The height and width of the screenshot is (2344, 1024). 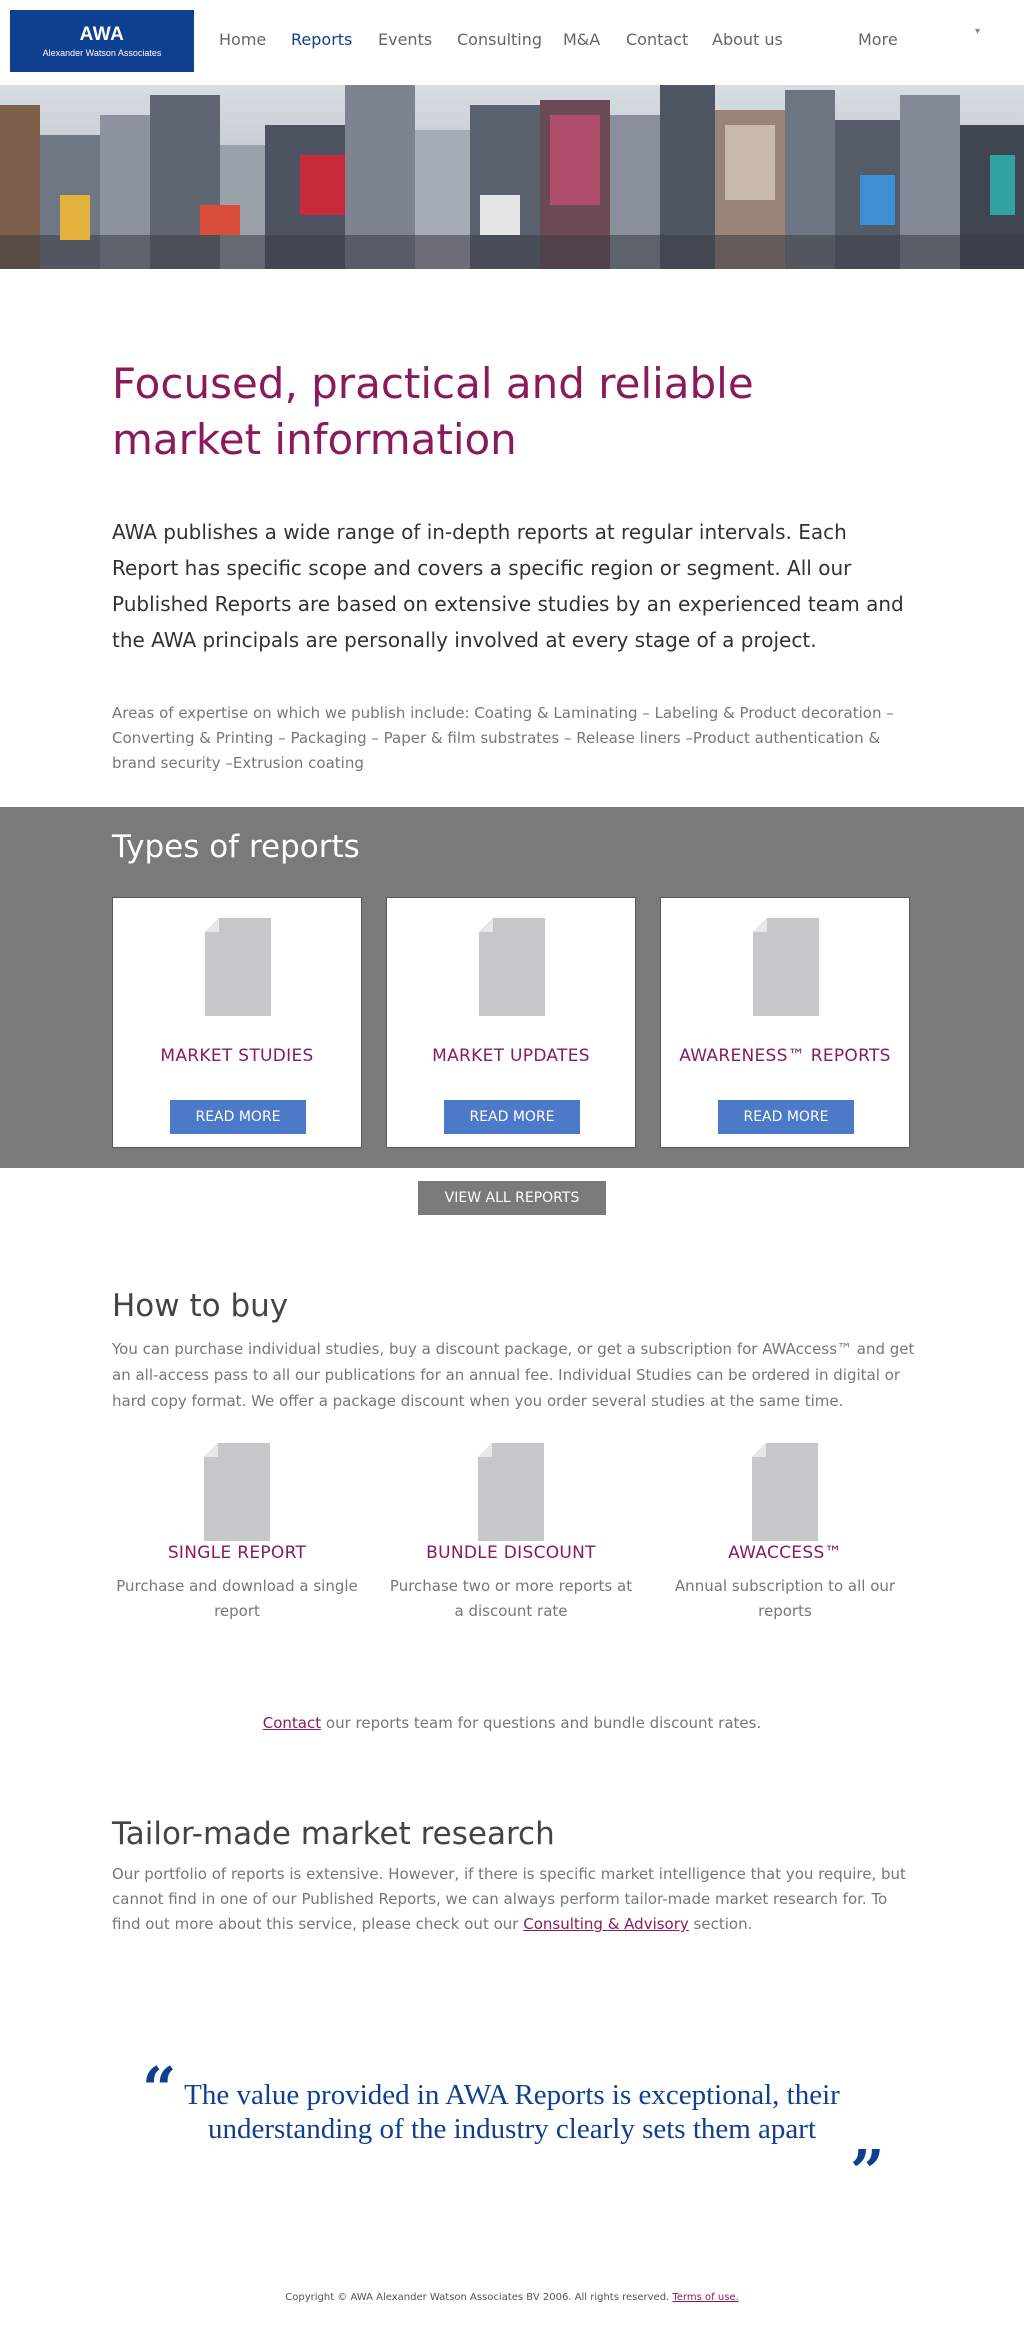 I want to click on close-quote-icon: ”, so click(x=867, y=2173).